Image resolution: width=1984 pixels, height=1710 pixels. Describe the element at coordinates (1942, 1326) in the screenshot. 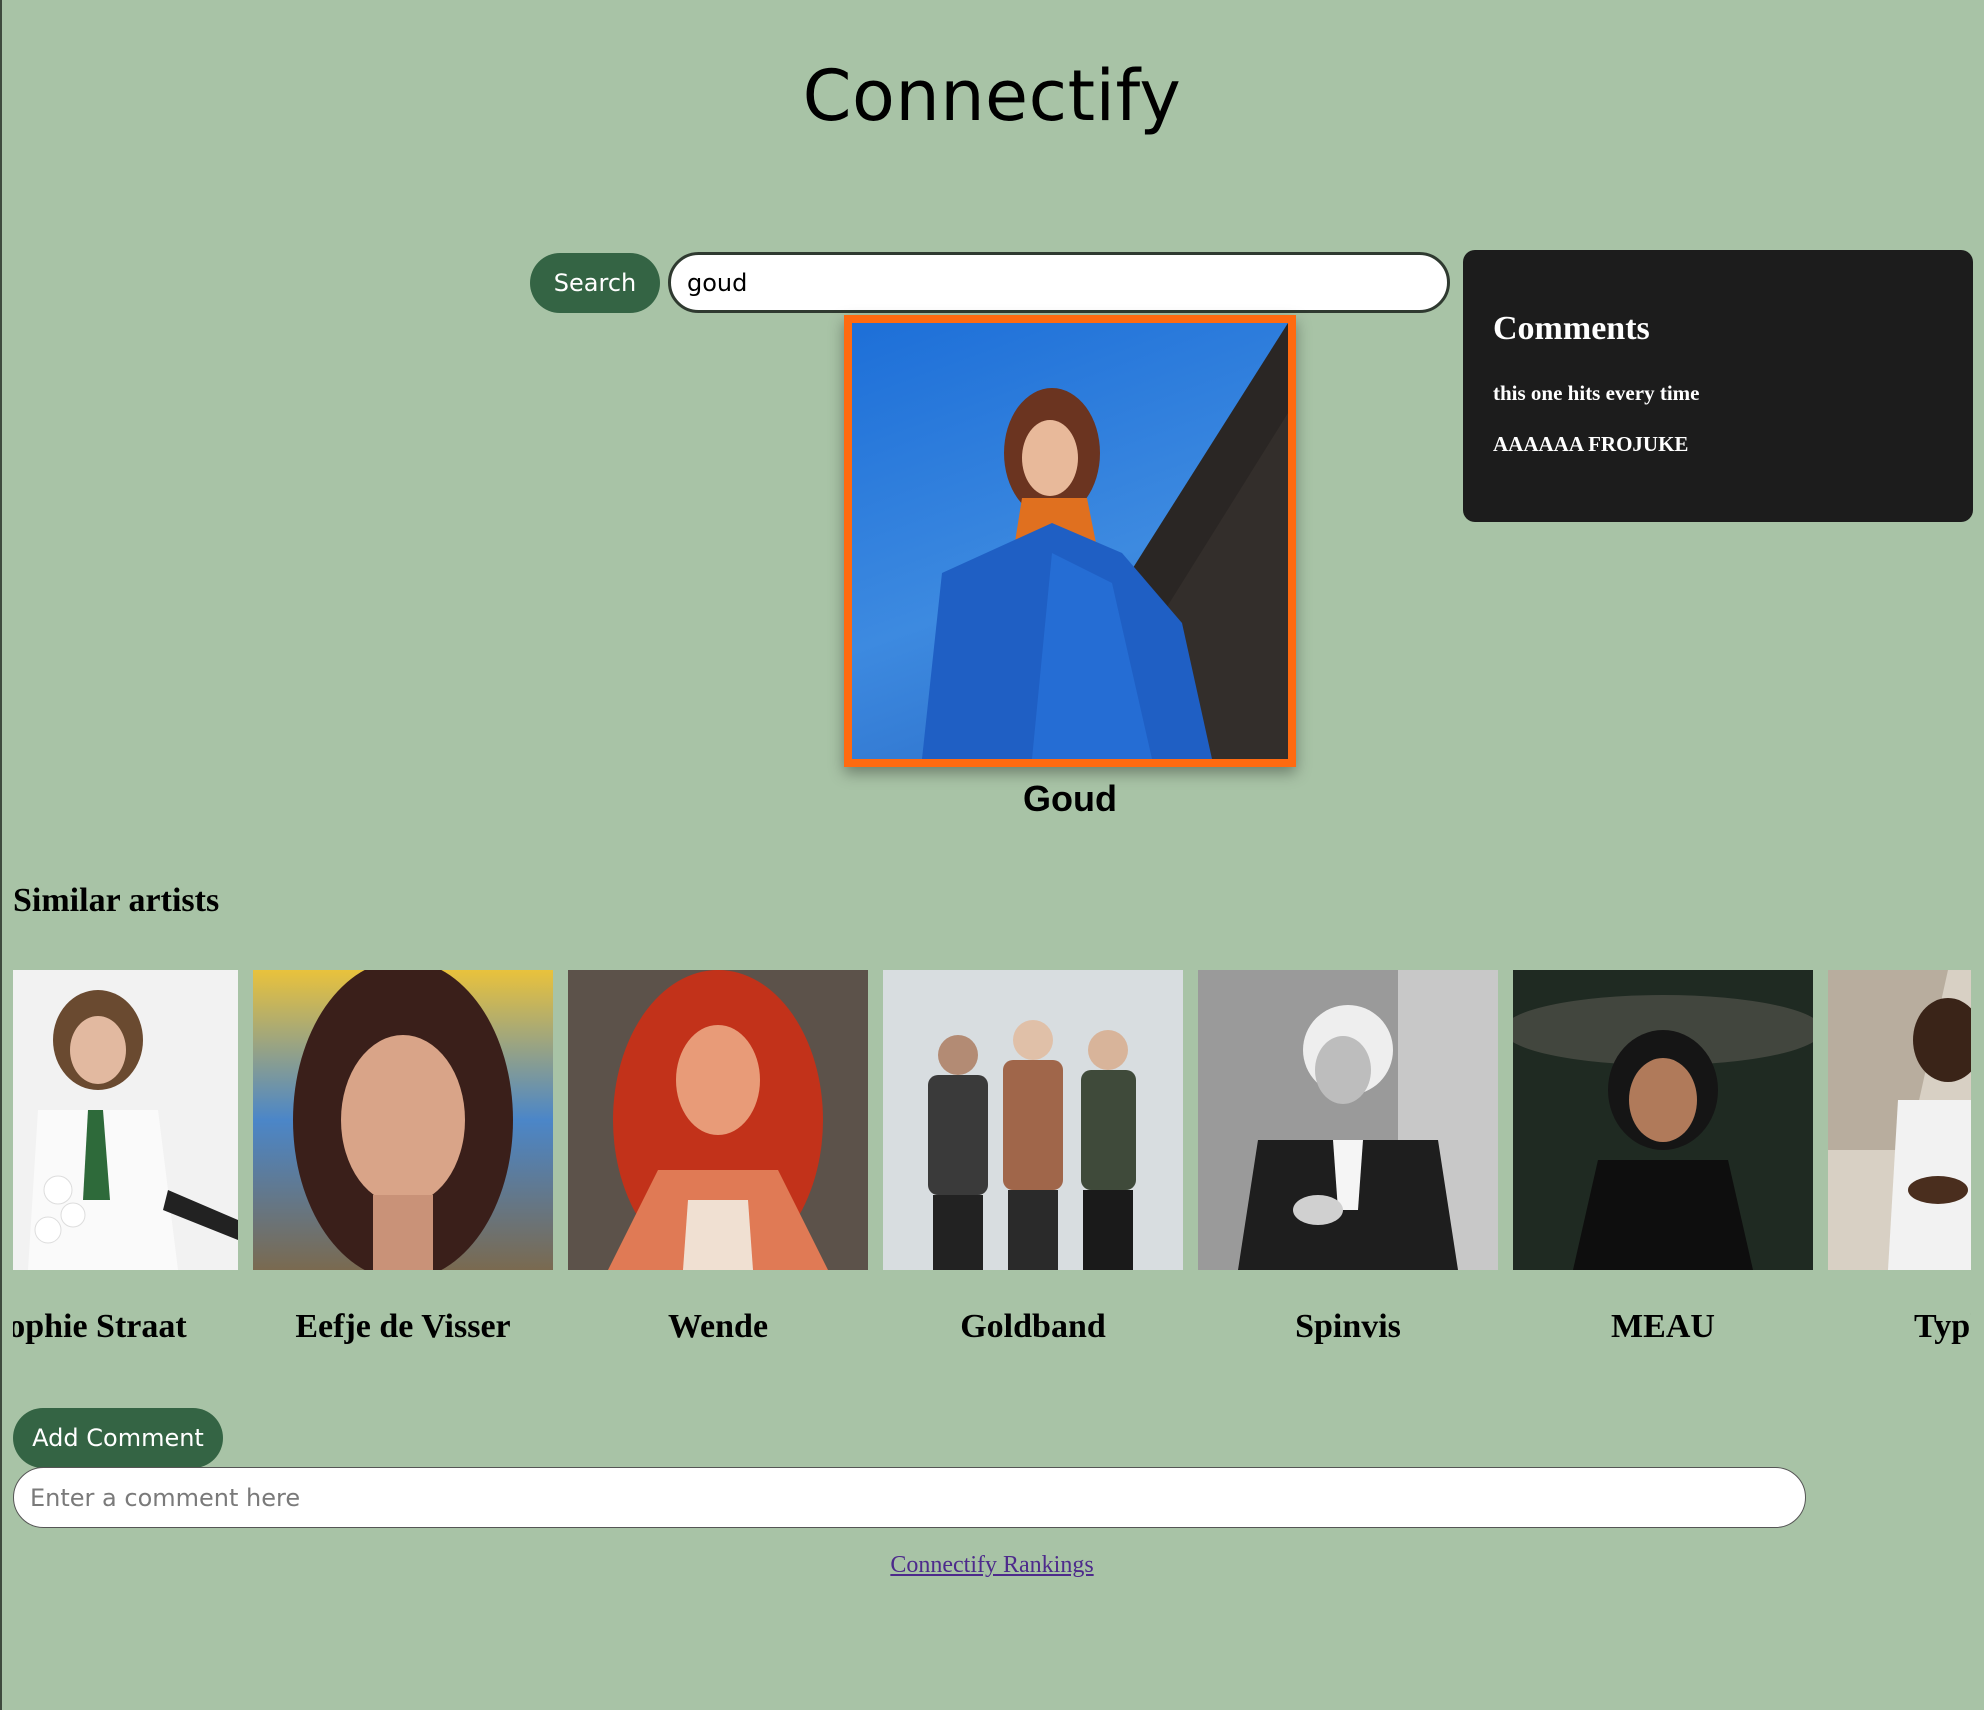

I see `similar-artist-name: Typhoon` at that location.